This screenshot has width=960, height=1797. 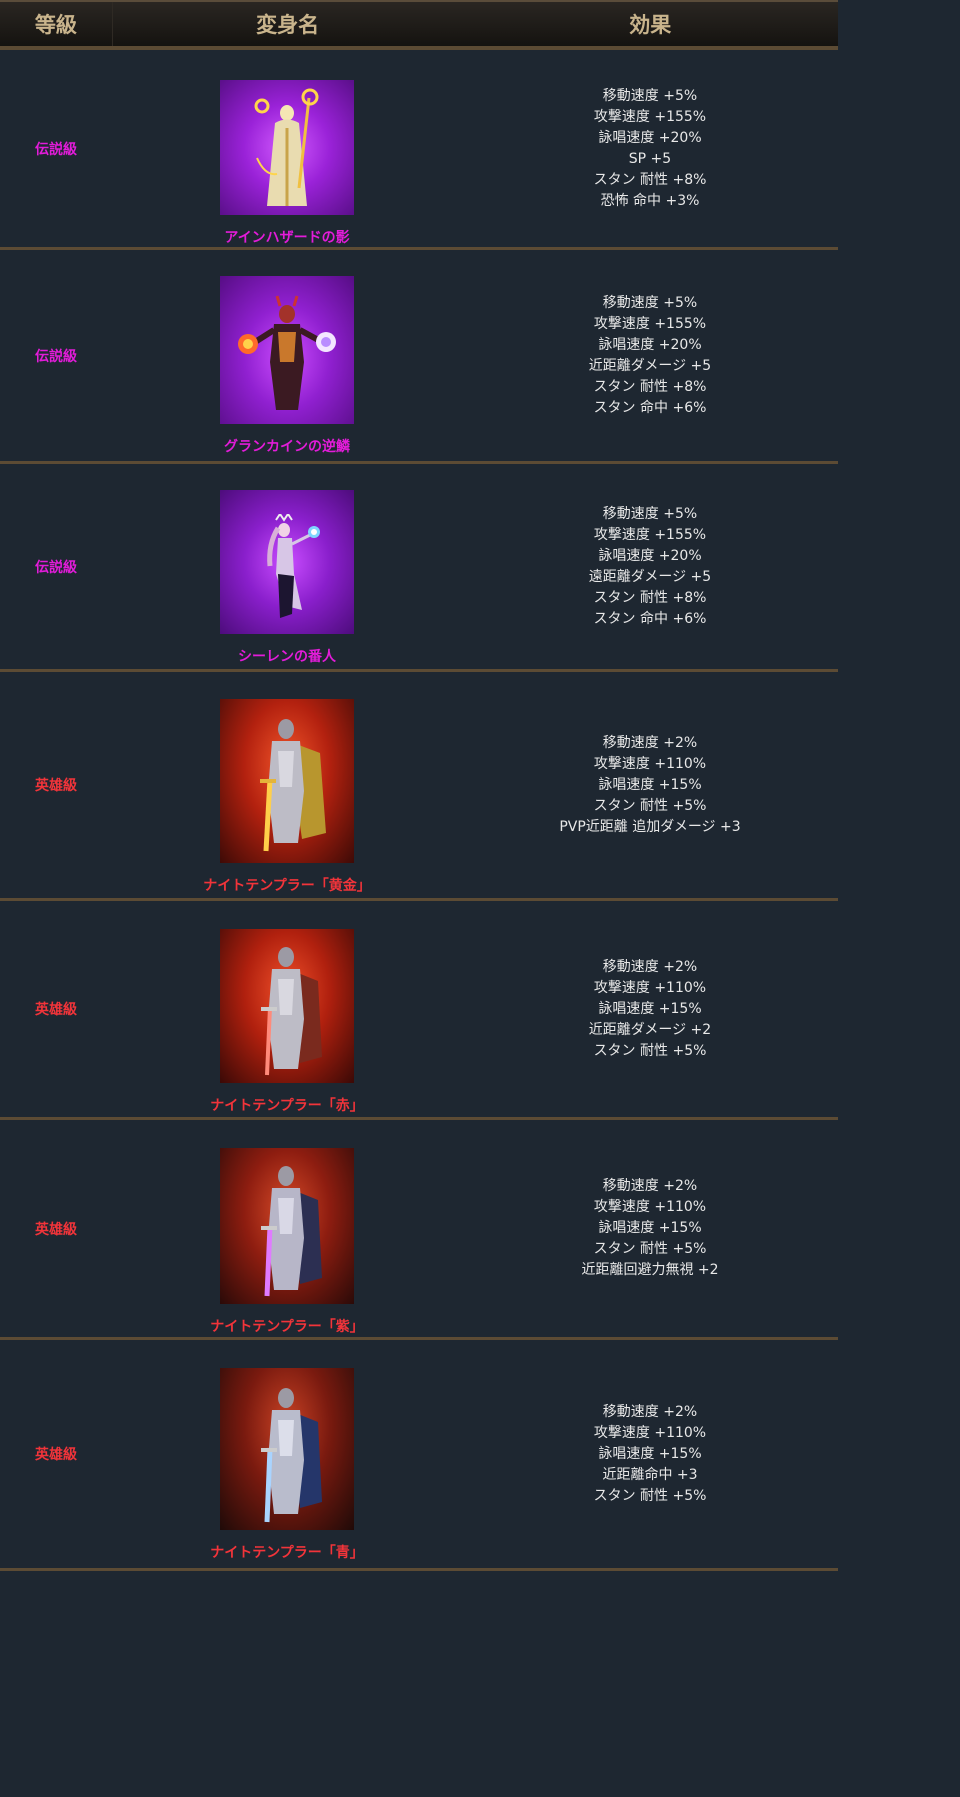 I want to click on effect-item: 近距離ダメージ +5, so click(x=650, y=365).